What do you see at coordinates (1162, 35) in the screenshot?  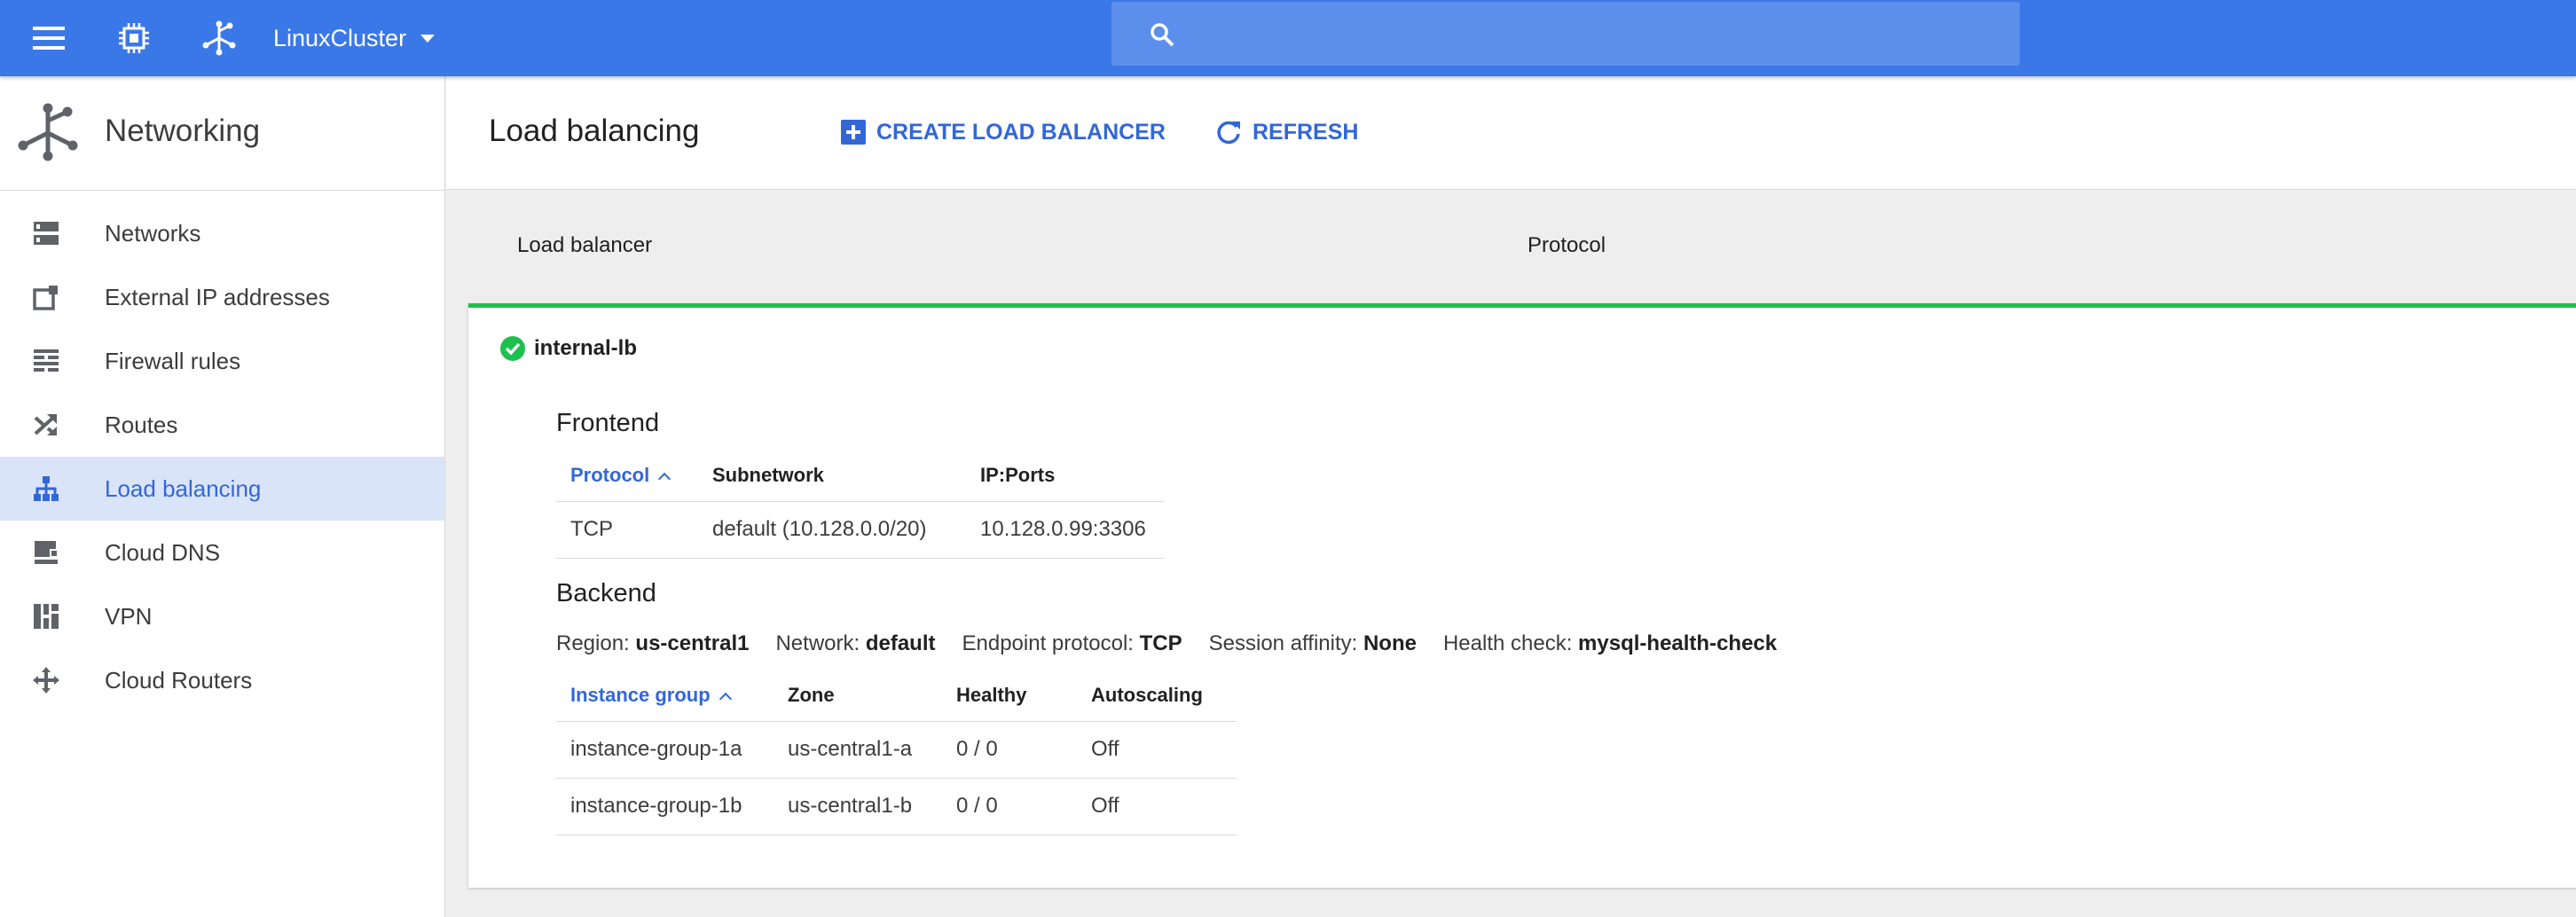 I see `search-icon` at bounding box center [1162, 35].